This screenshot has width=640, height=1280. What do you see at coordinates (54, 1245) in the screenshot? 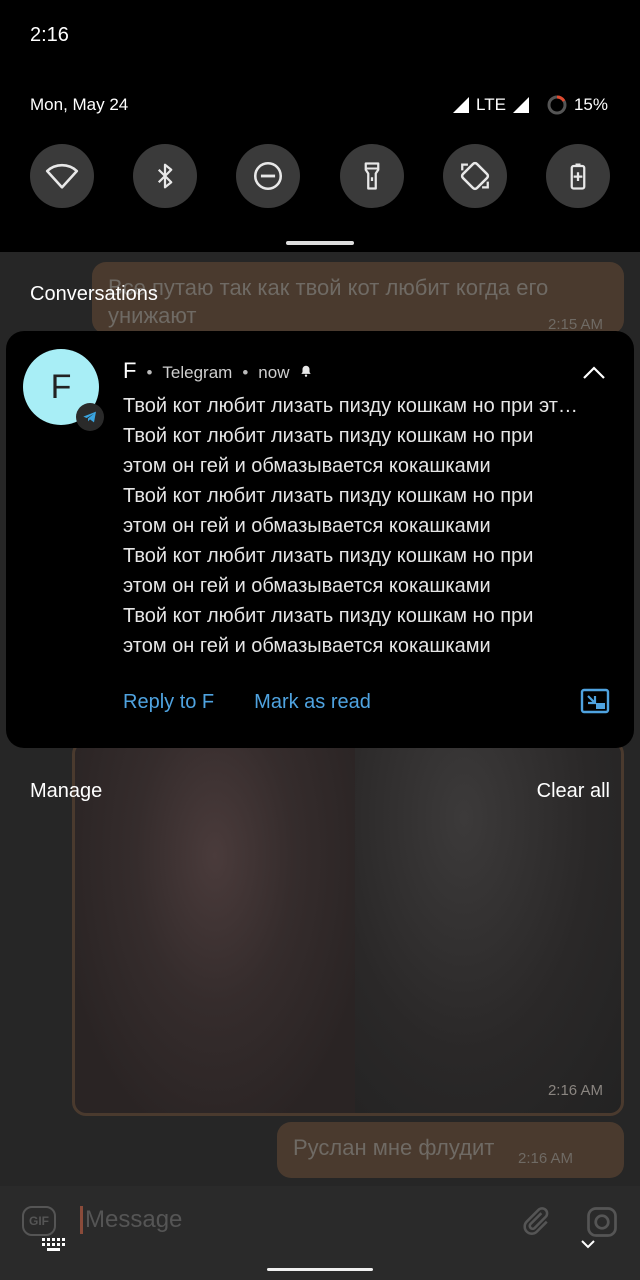
I see `keyboard-icon` at bounding box center [54, 1245].